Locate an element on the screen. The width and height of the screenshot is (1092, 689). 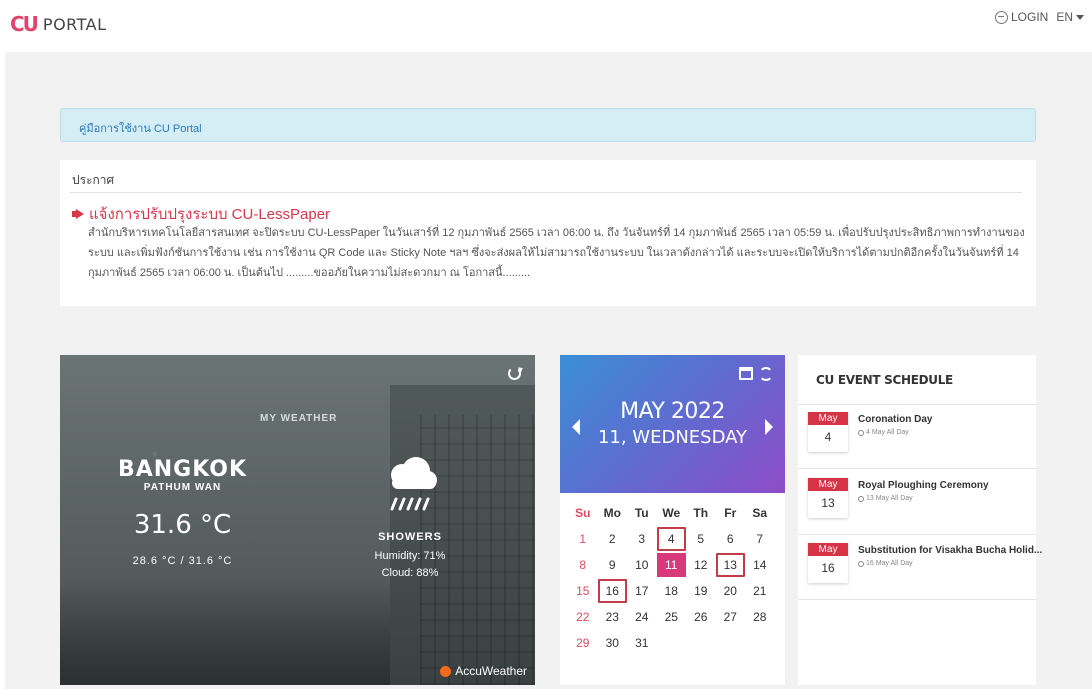
cu-portal-logo: CU PORTAL is located at coordinates (58, 24).